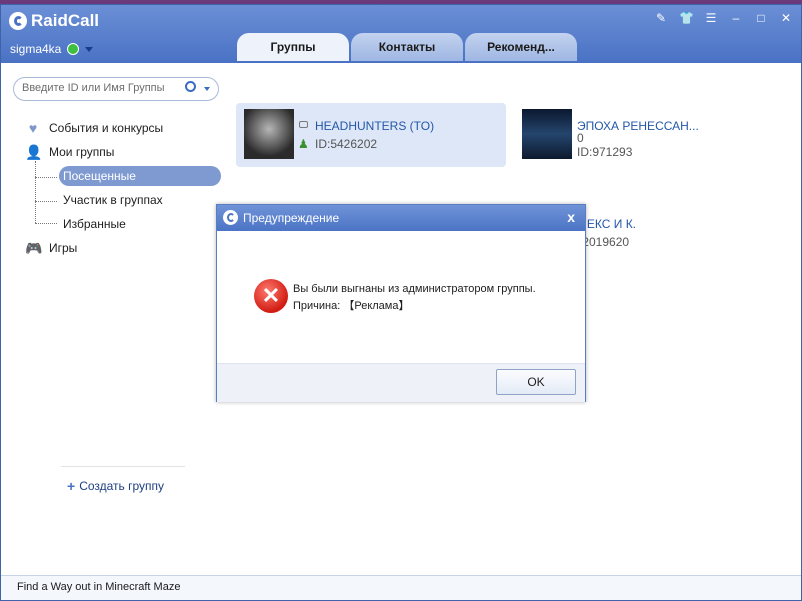 The width and height of the screenshot is (802, 601). What do you see at coordinates (661, 18) in the screenshot?
I see `edit-icon: ✎` at bounding box center [661, 18].